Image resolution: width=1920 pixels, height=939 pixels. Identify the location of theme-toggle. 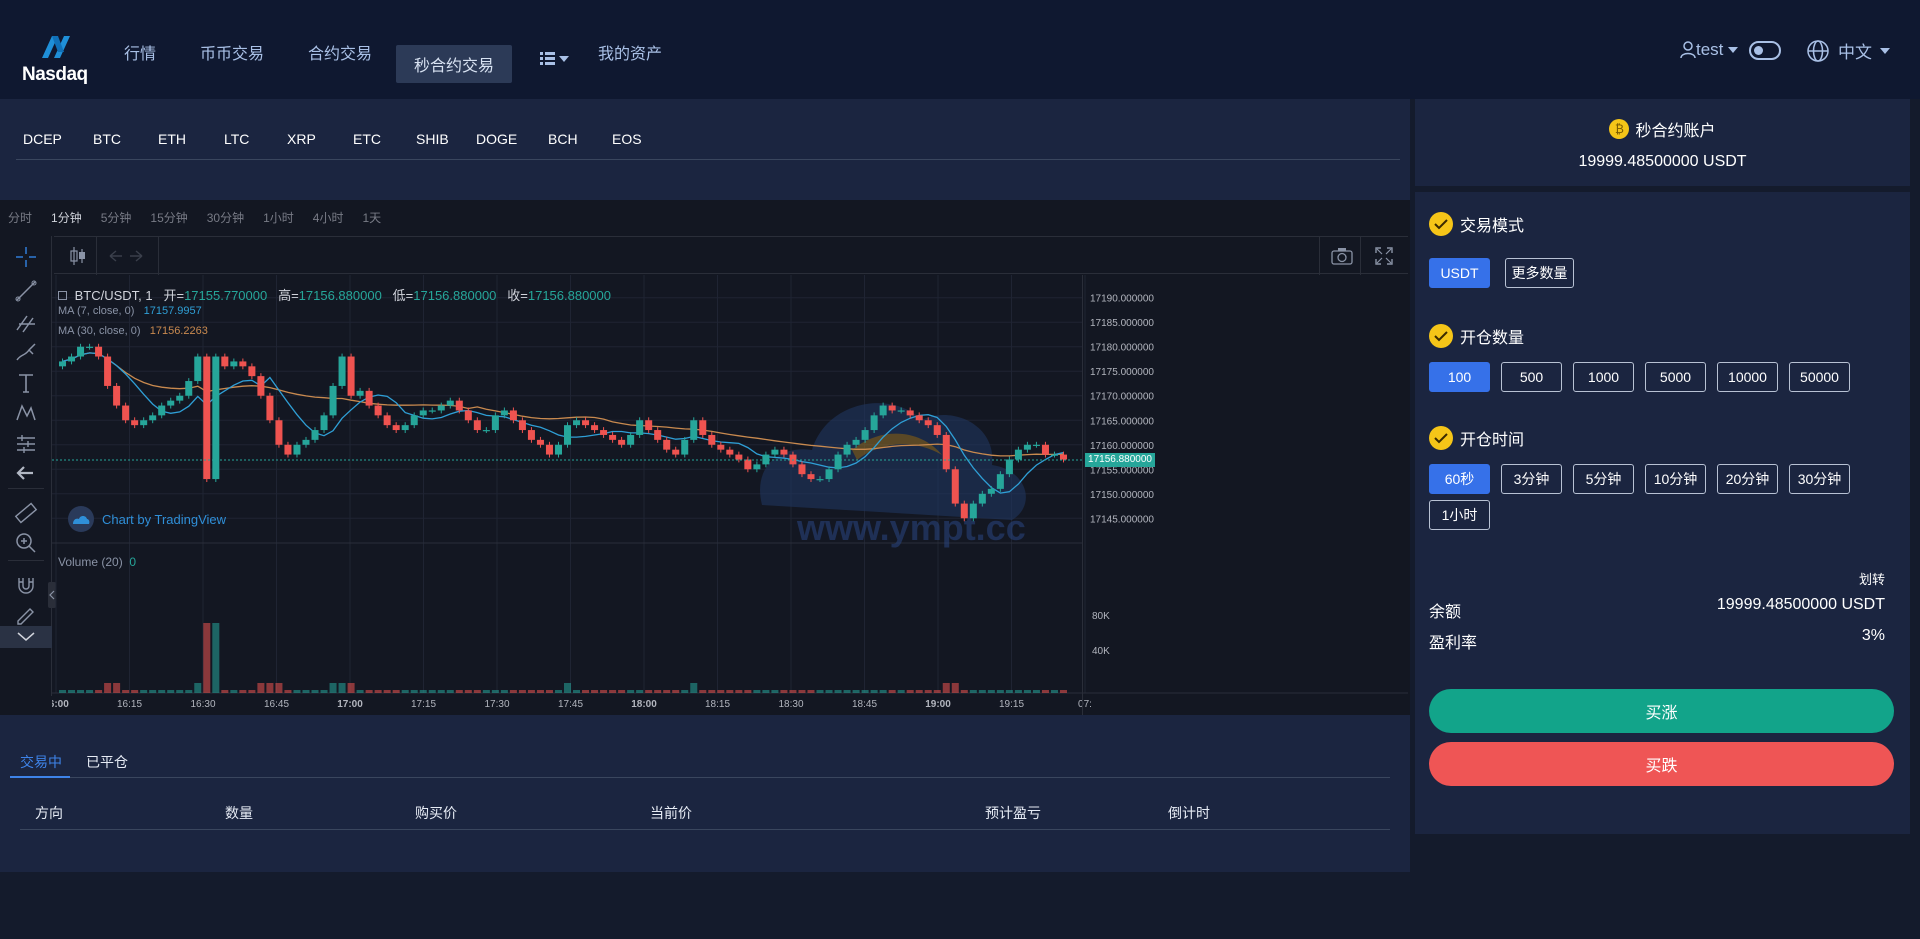
(1765, 50).